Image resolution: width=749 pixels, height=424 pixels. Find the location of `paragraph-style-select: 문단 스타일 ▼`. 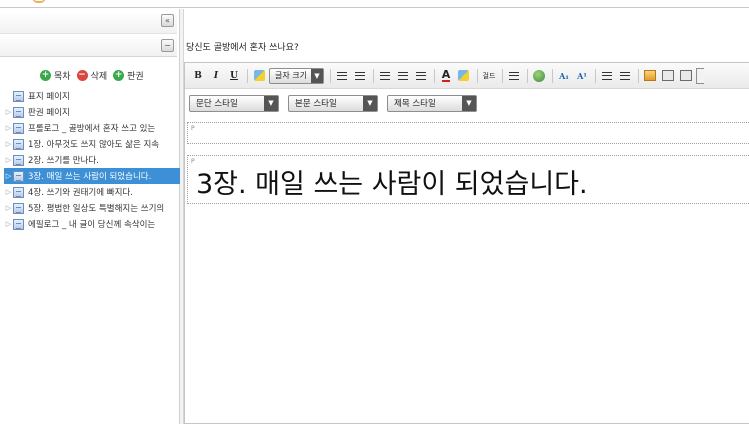

paragraph-style-select: 문단 스타일 ▼ is located at coordinates (234, 103).